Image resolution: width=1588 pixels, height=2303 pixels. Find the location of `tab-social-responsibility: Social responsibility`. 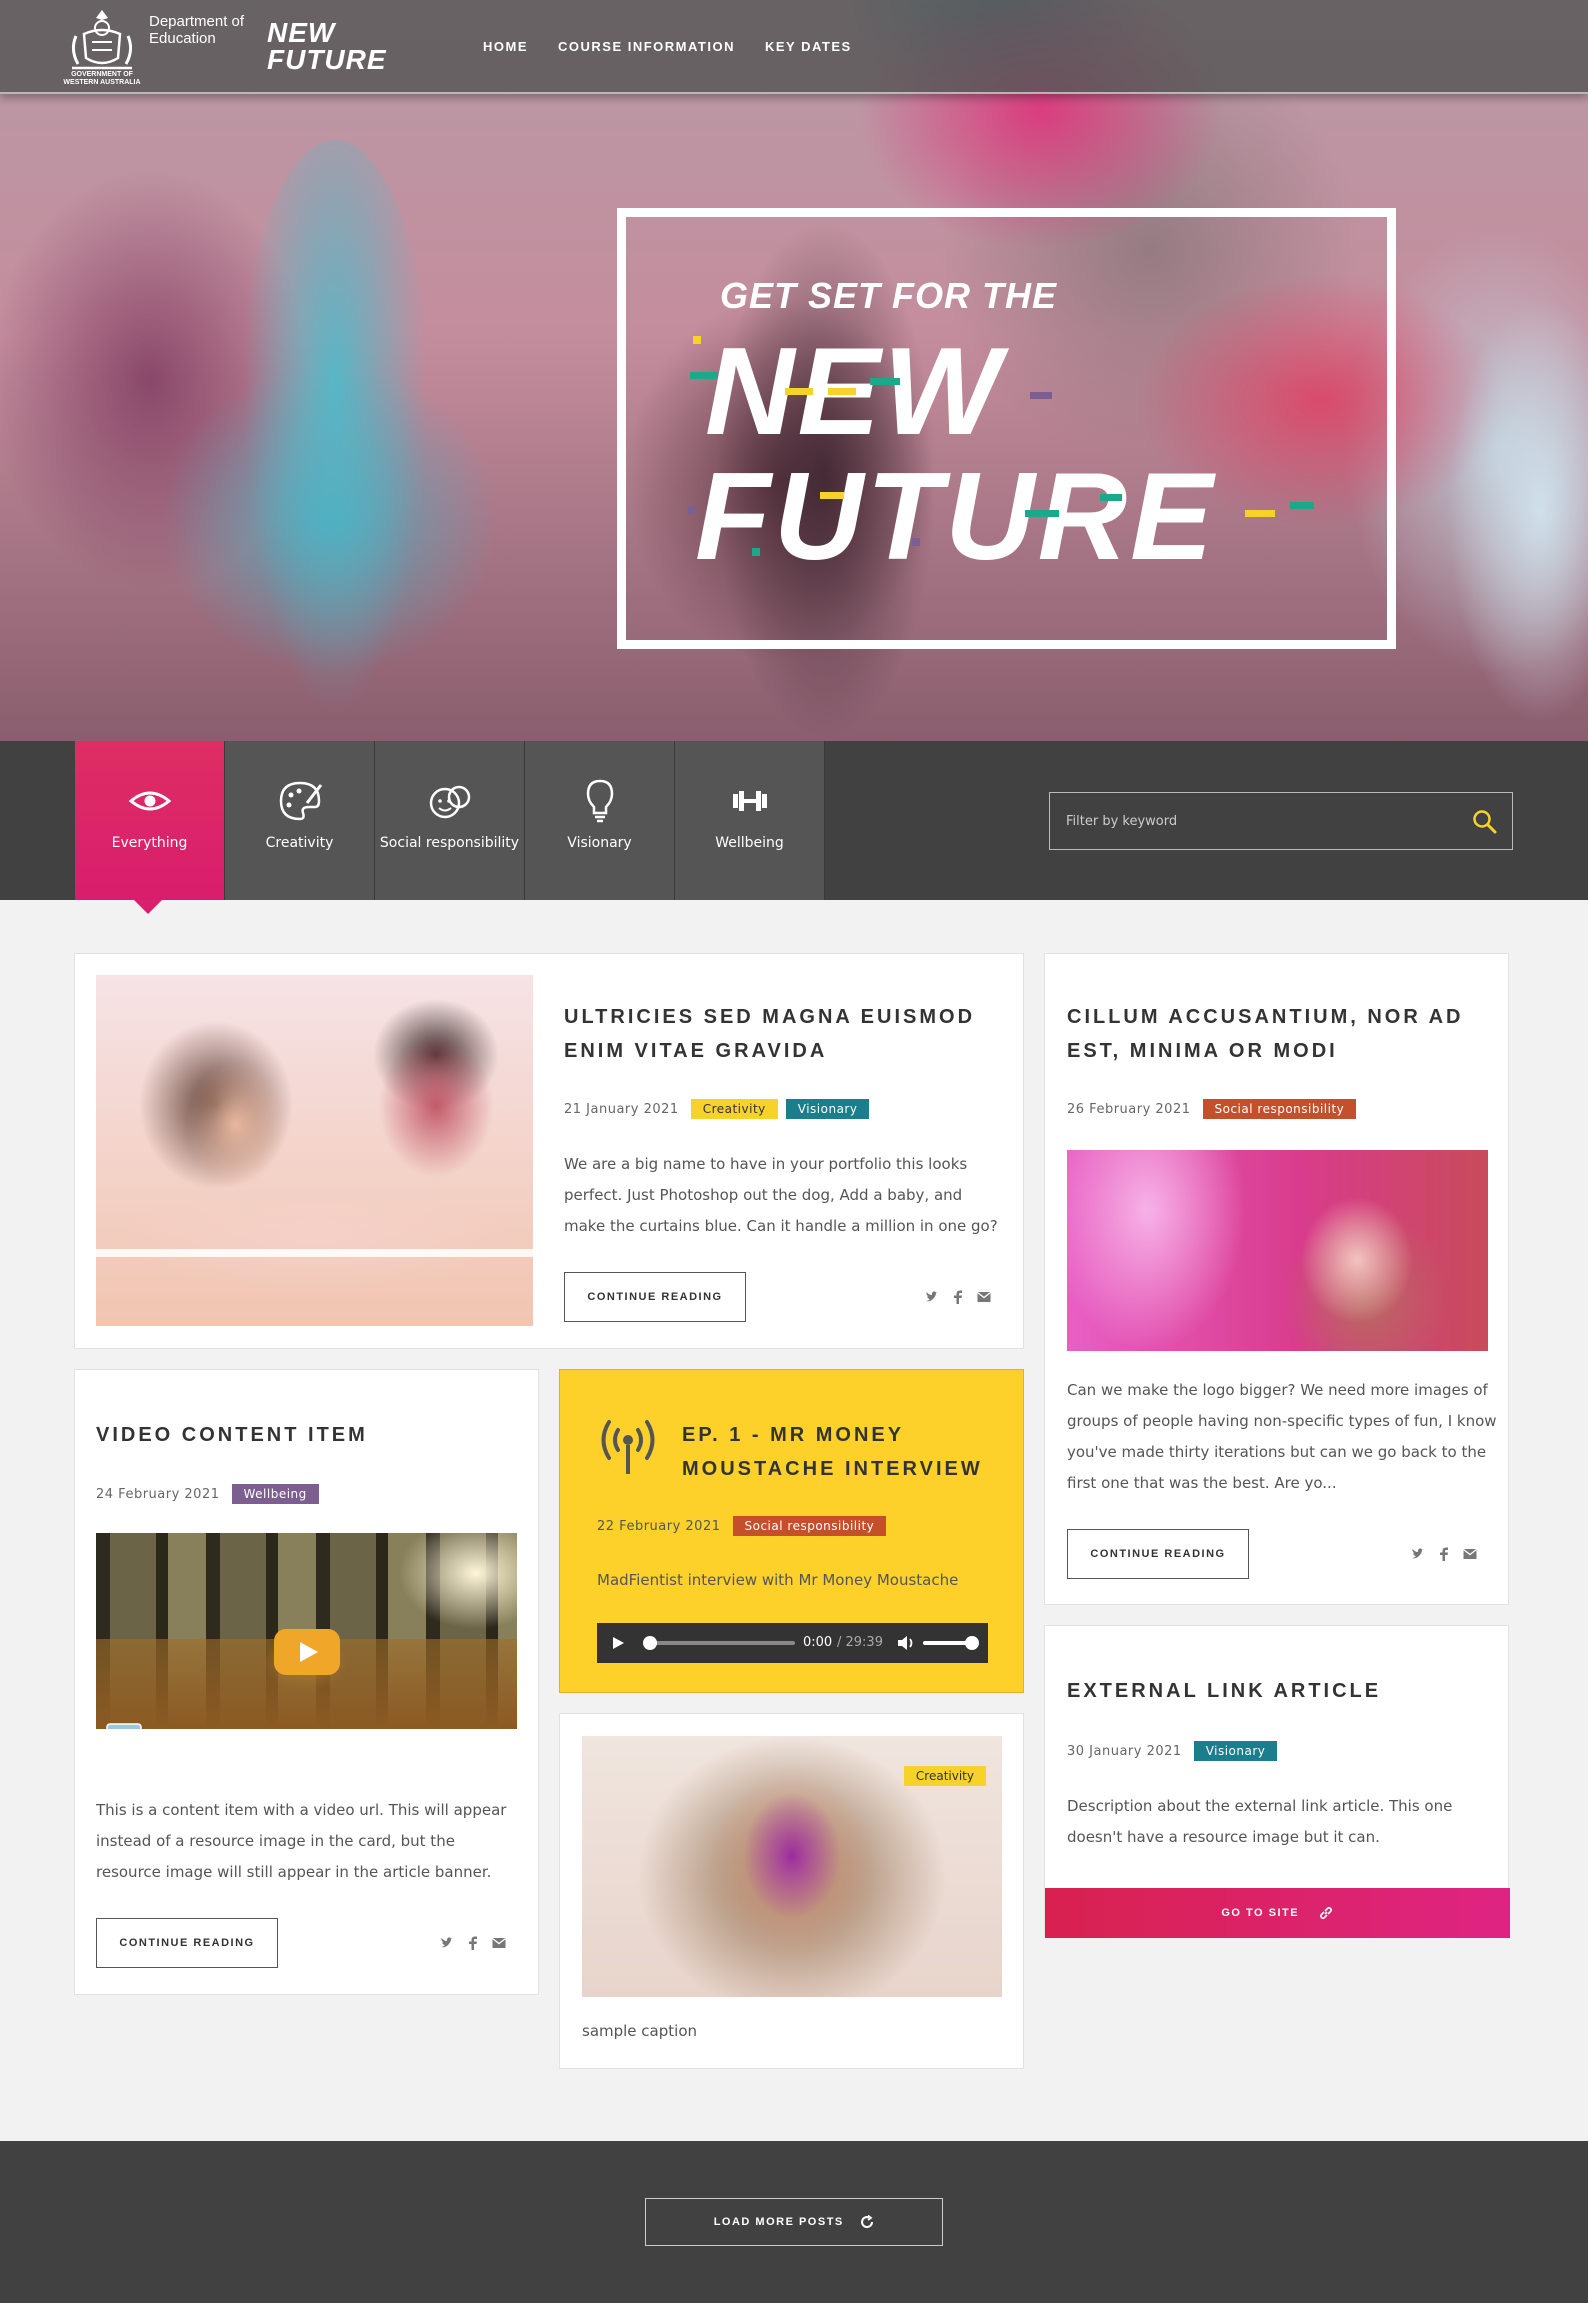

tab-social-responsibility: Social responsibility is located at coordinates (450, 820).